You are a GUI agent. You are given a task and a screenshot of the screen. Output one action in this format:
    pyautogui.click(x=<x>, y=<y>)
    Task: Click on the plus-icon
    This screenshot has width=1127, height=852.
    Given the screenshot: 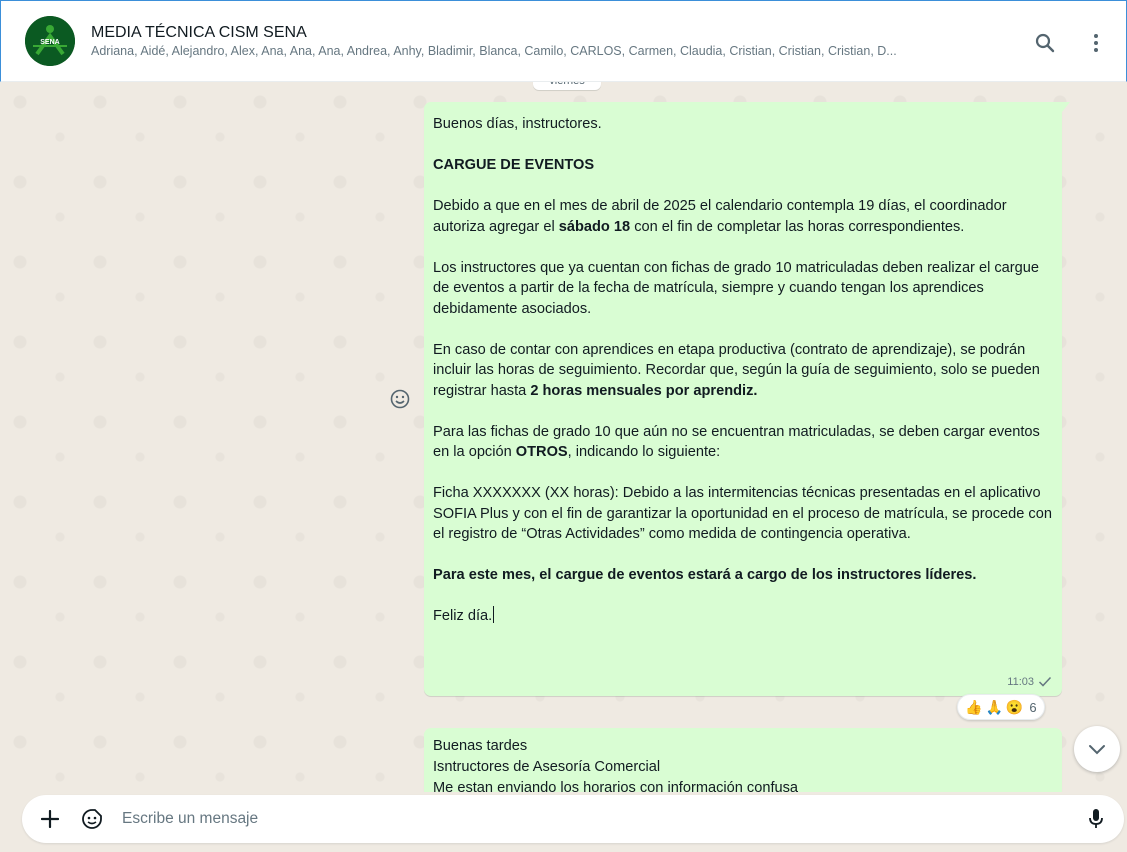 What is the action you would take?
    pyautogui.click(x=50, y=819)
    